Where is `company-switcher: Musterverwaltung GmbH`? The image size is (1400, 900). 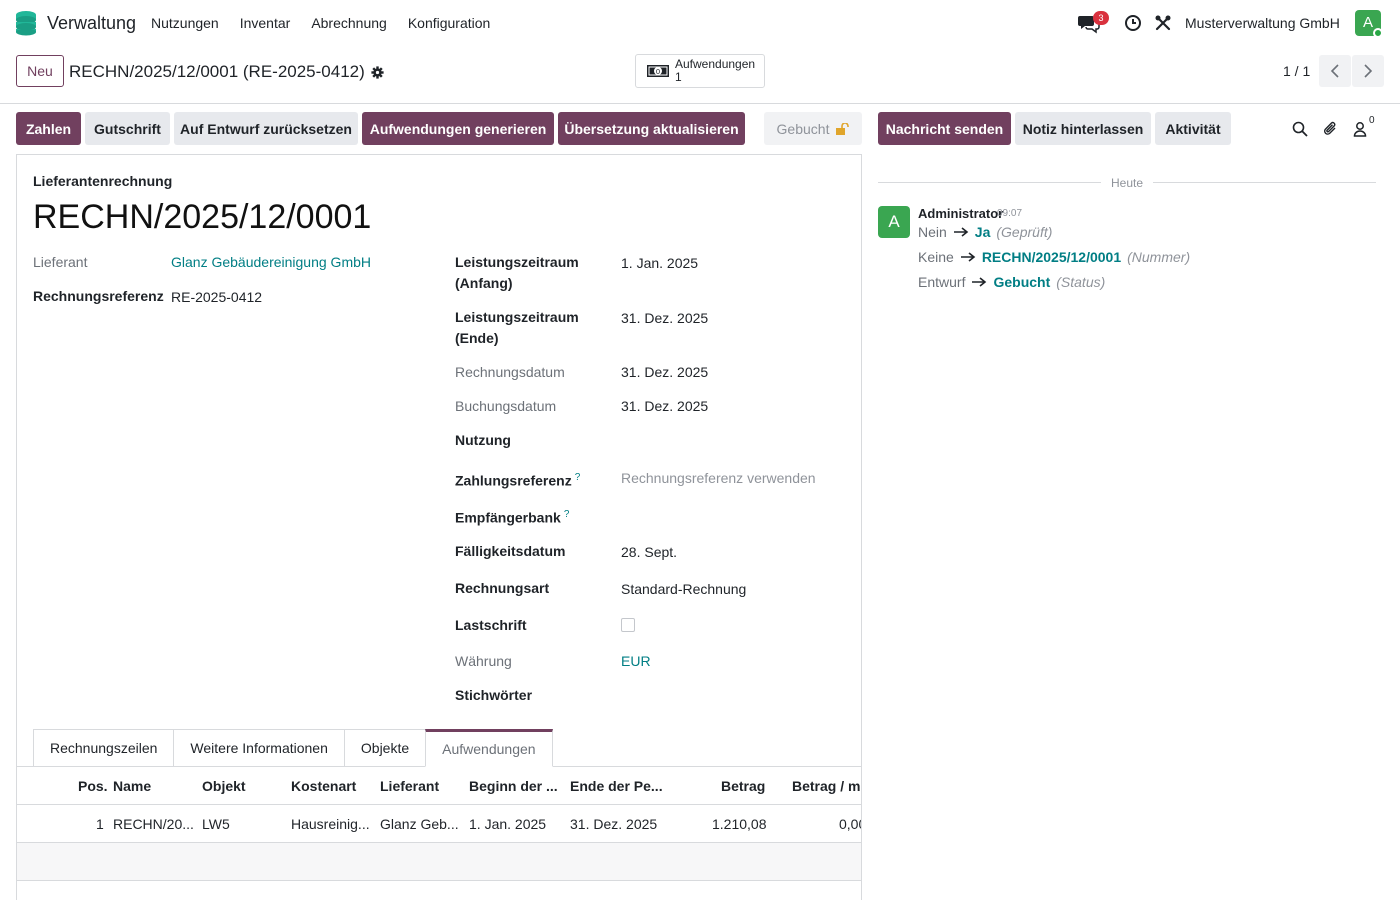
company-switcher: Musterverwaltung GmbH is located at coordinates (1262, 23).